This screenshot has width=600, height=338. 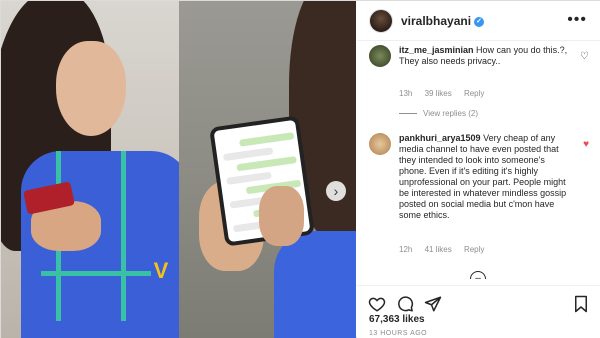 I want to click on next-slide-arrow-icon: ›, so click(x=336, y=191).